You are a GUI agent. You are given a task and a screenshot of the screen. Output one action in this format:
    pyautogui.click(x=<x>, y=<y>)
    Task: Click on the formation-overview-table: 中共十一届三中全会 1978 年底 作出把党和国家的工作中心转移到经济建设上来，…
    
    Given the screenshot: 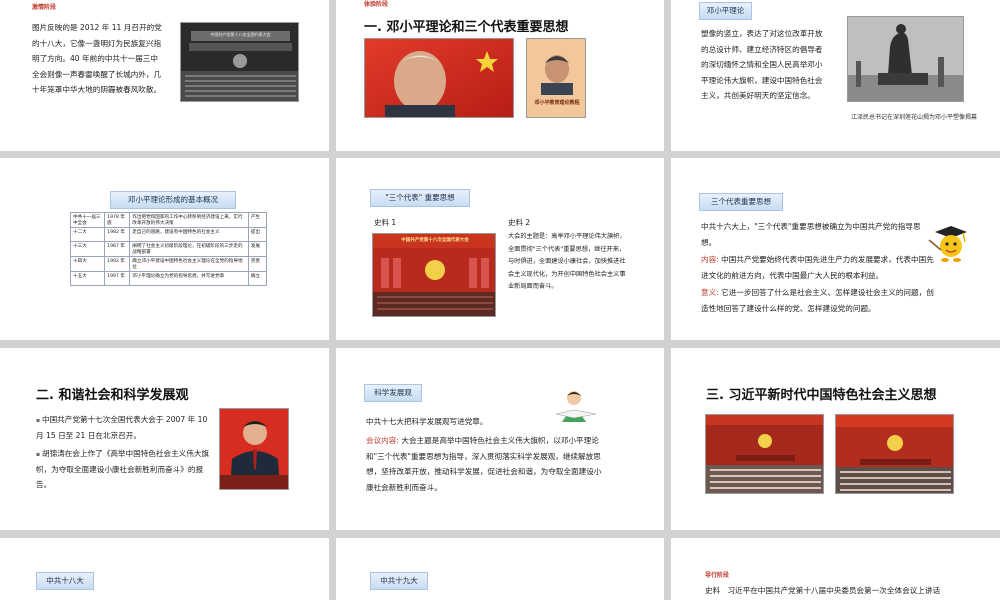 What is the action you would take?
    pyautogui.click(x=168, y=249)
    